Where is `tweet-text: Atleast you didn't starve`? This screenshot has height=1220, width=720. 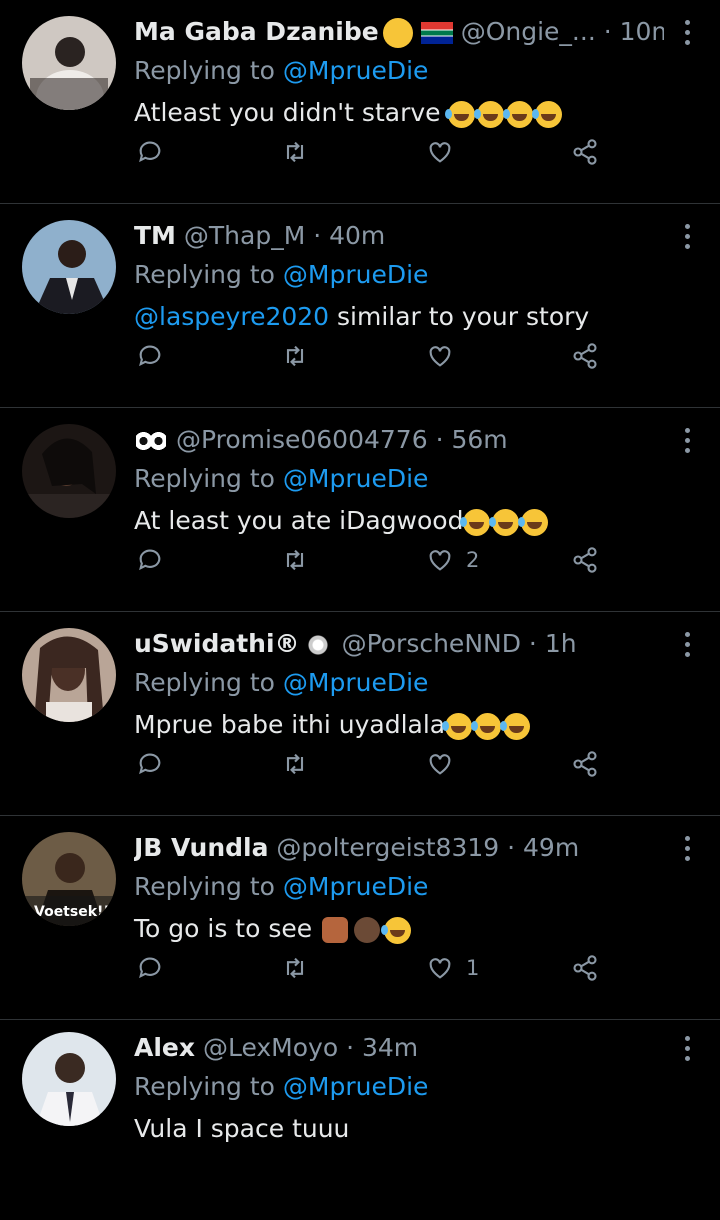 tweet-text: Atleast you didn't starve is located at coordinates (349, 113).